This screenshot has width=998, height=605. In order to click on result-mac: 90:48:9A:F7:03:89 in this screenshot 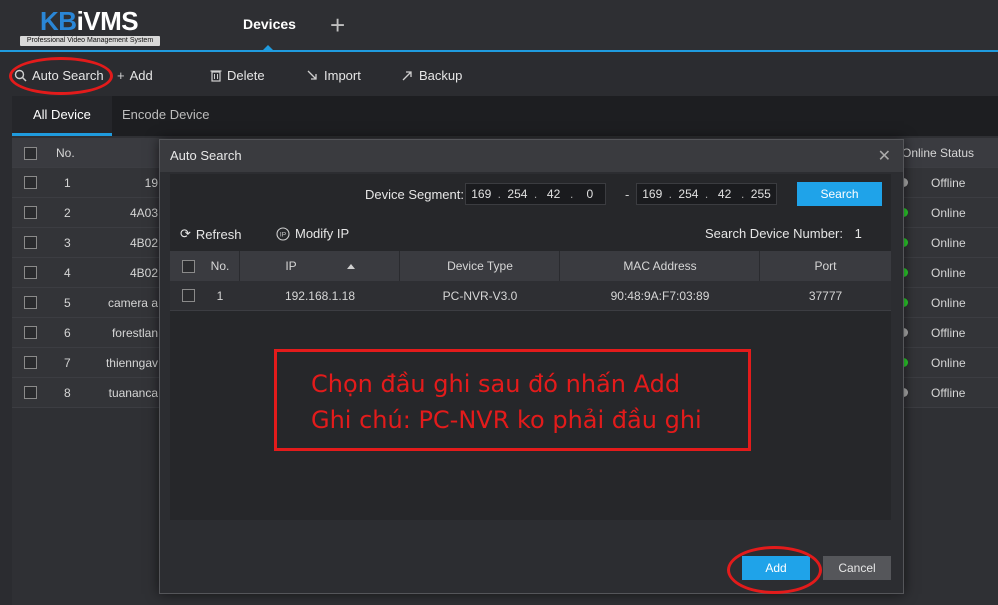, I will do `click(660, 296)`.